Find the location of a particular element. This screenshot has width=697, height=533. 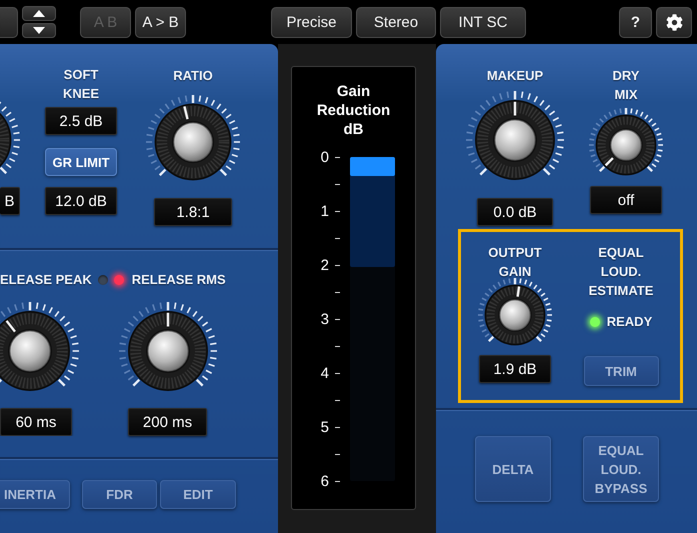

value-display: 0.0 dB is located at coordinates (515, 212).